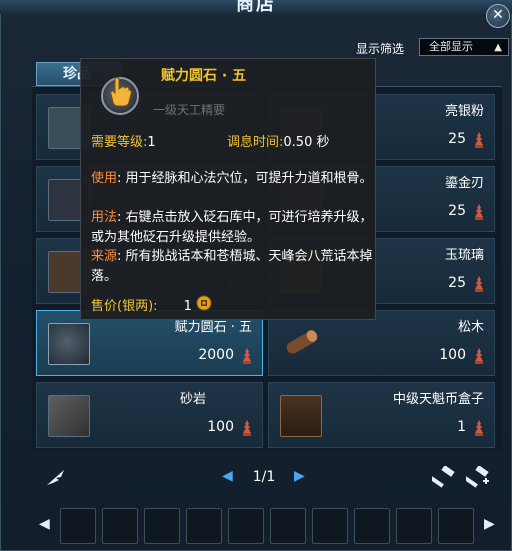 The height and width of the screenshot is (551, 512). Describe the element at coordinates (104, 217) in the screenshot. I see `method-label: 用法` at that location.